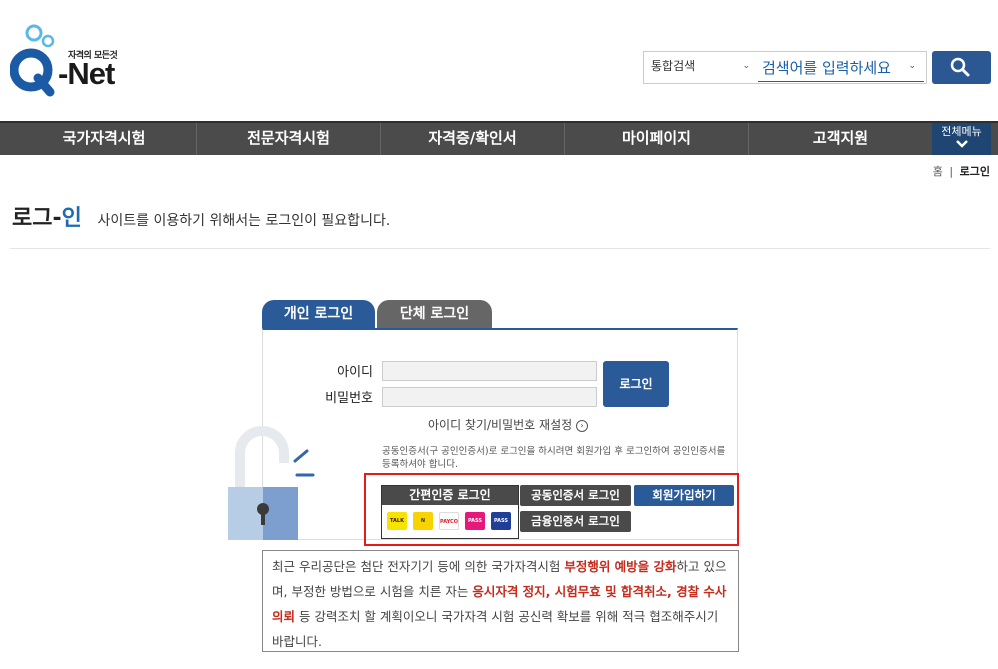  Describe the element at coordinates (349, 398) in the screenshot. I see `password-label: 비밀번호` at that location.